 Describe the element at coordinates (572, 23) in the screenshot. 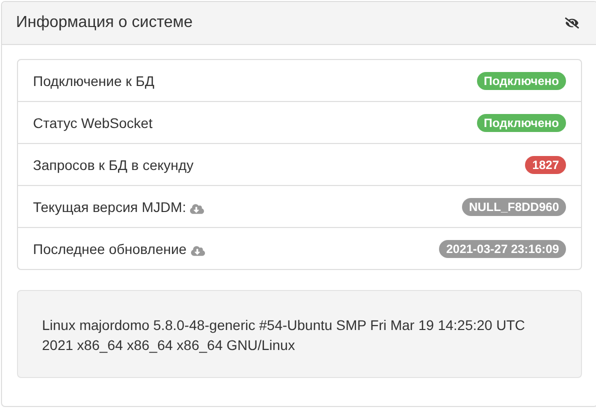

I see `hide-icon` at that location.